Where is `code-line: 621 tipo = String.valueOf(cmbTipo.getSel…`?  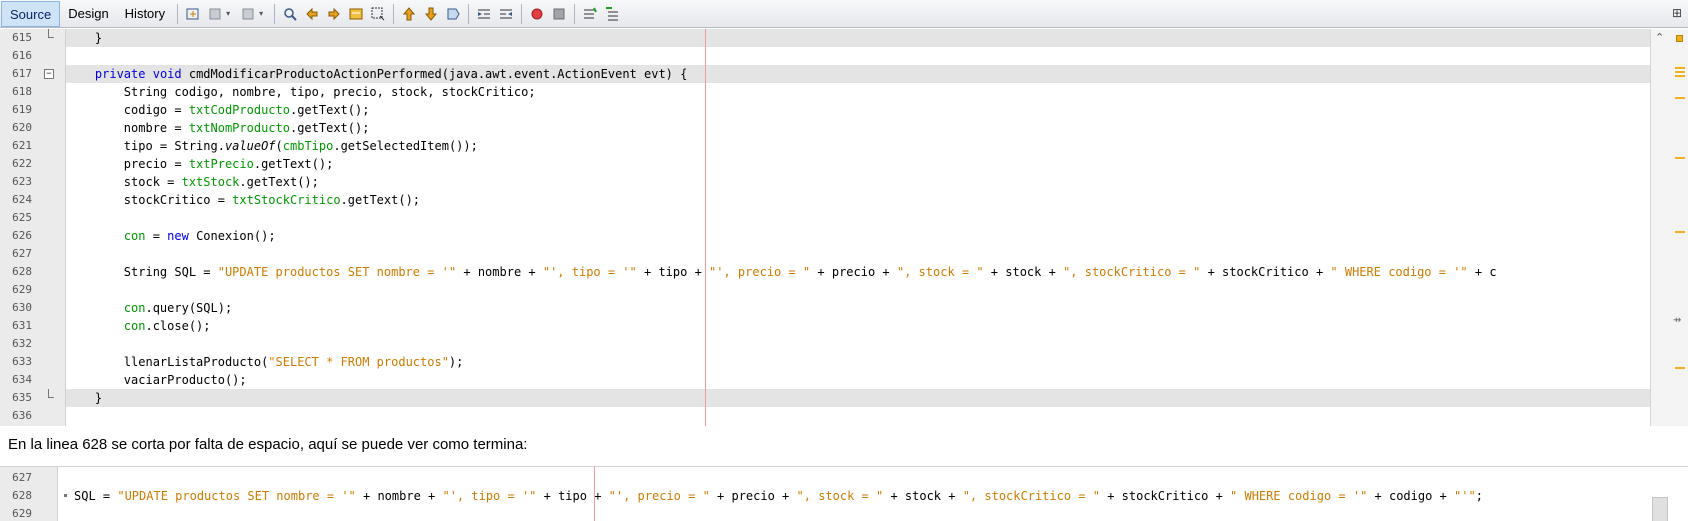 code-line: 621 tipo = String.valueOf(cmbTipo.getSel… is located at coordinates (844, 146).